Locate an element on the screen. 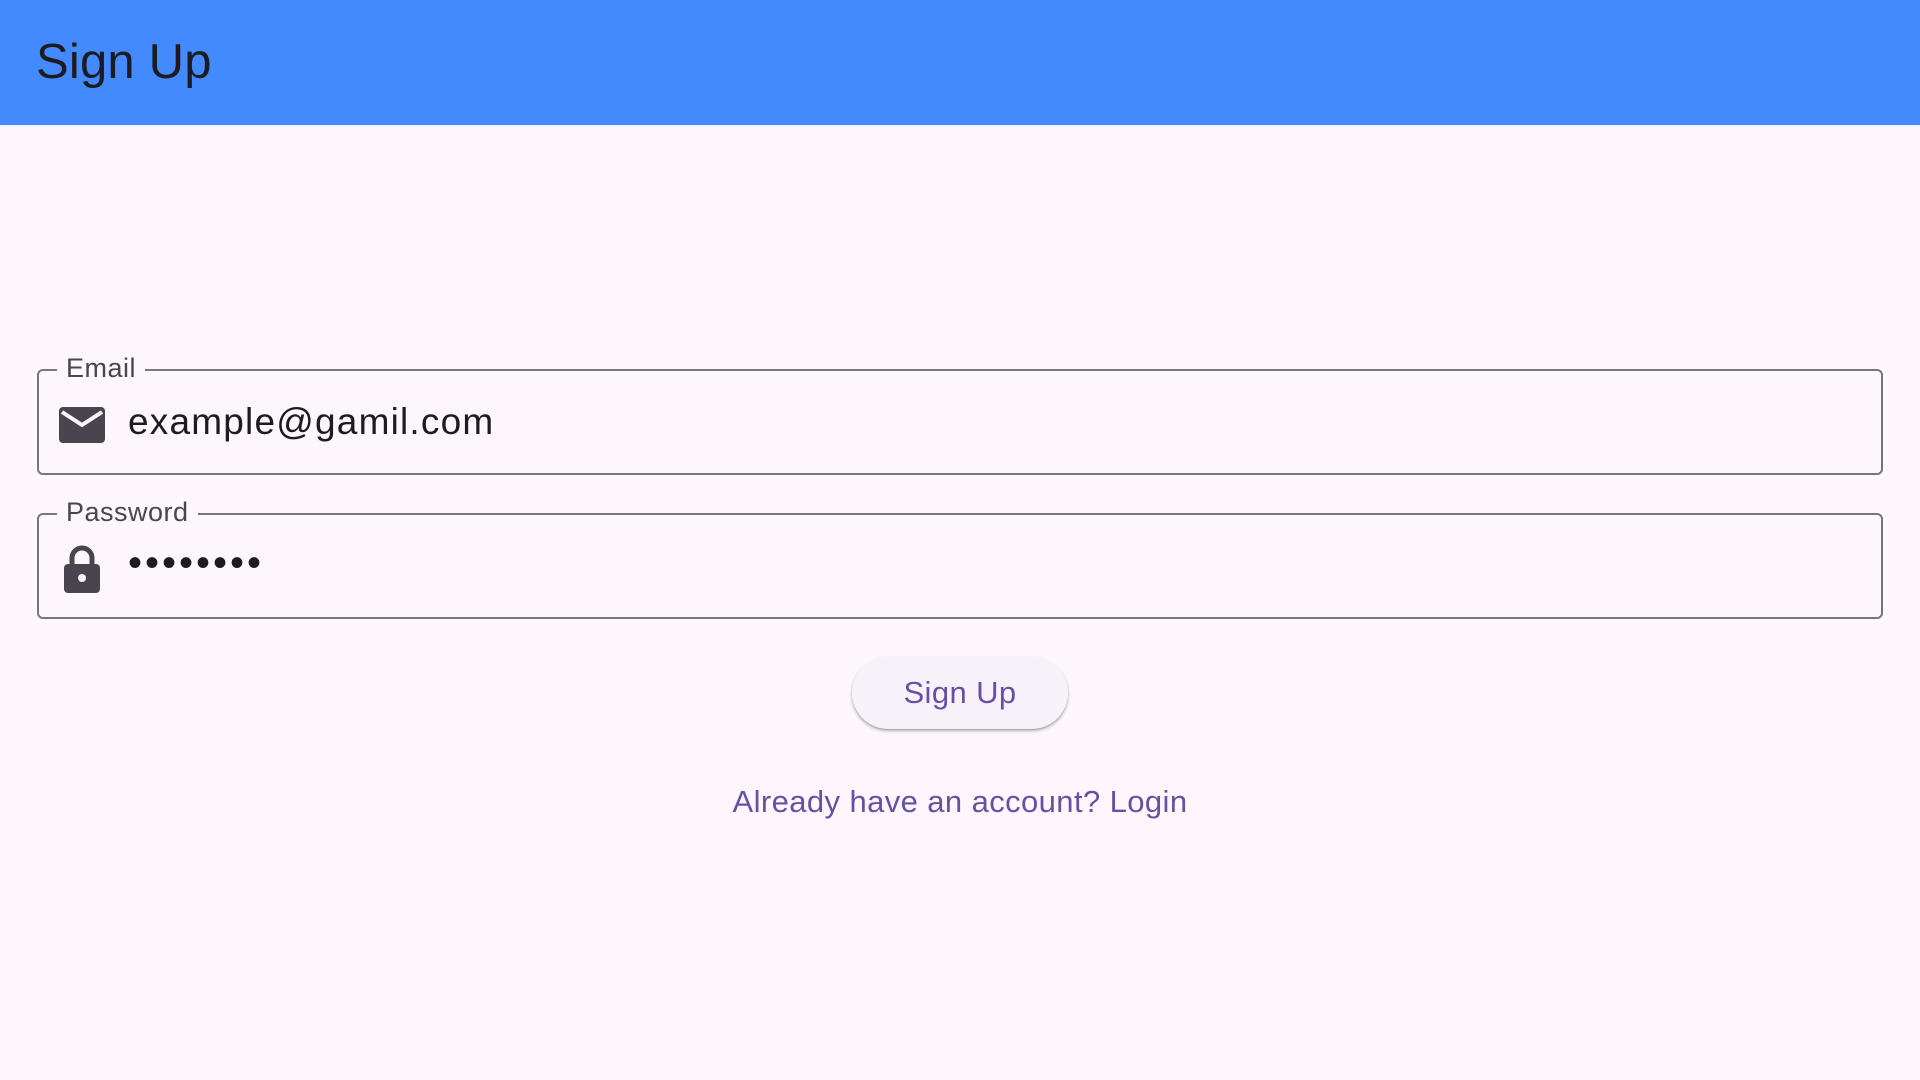 Image resolution: width=1920 pixels, height=1080 pixels. password-field: Password •••••••• is located at coordinates (960, 556).